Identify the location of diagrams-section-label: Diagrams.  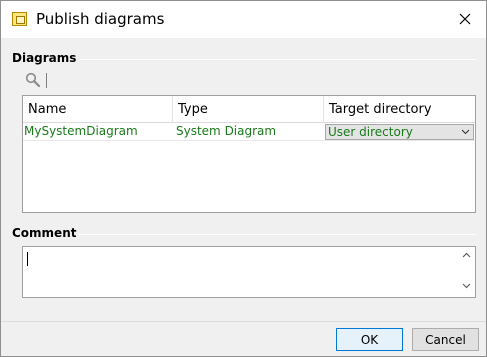
(44, 58).